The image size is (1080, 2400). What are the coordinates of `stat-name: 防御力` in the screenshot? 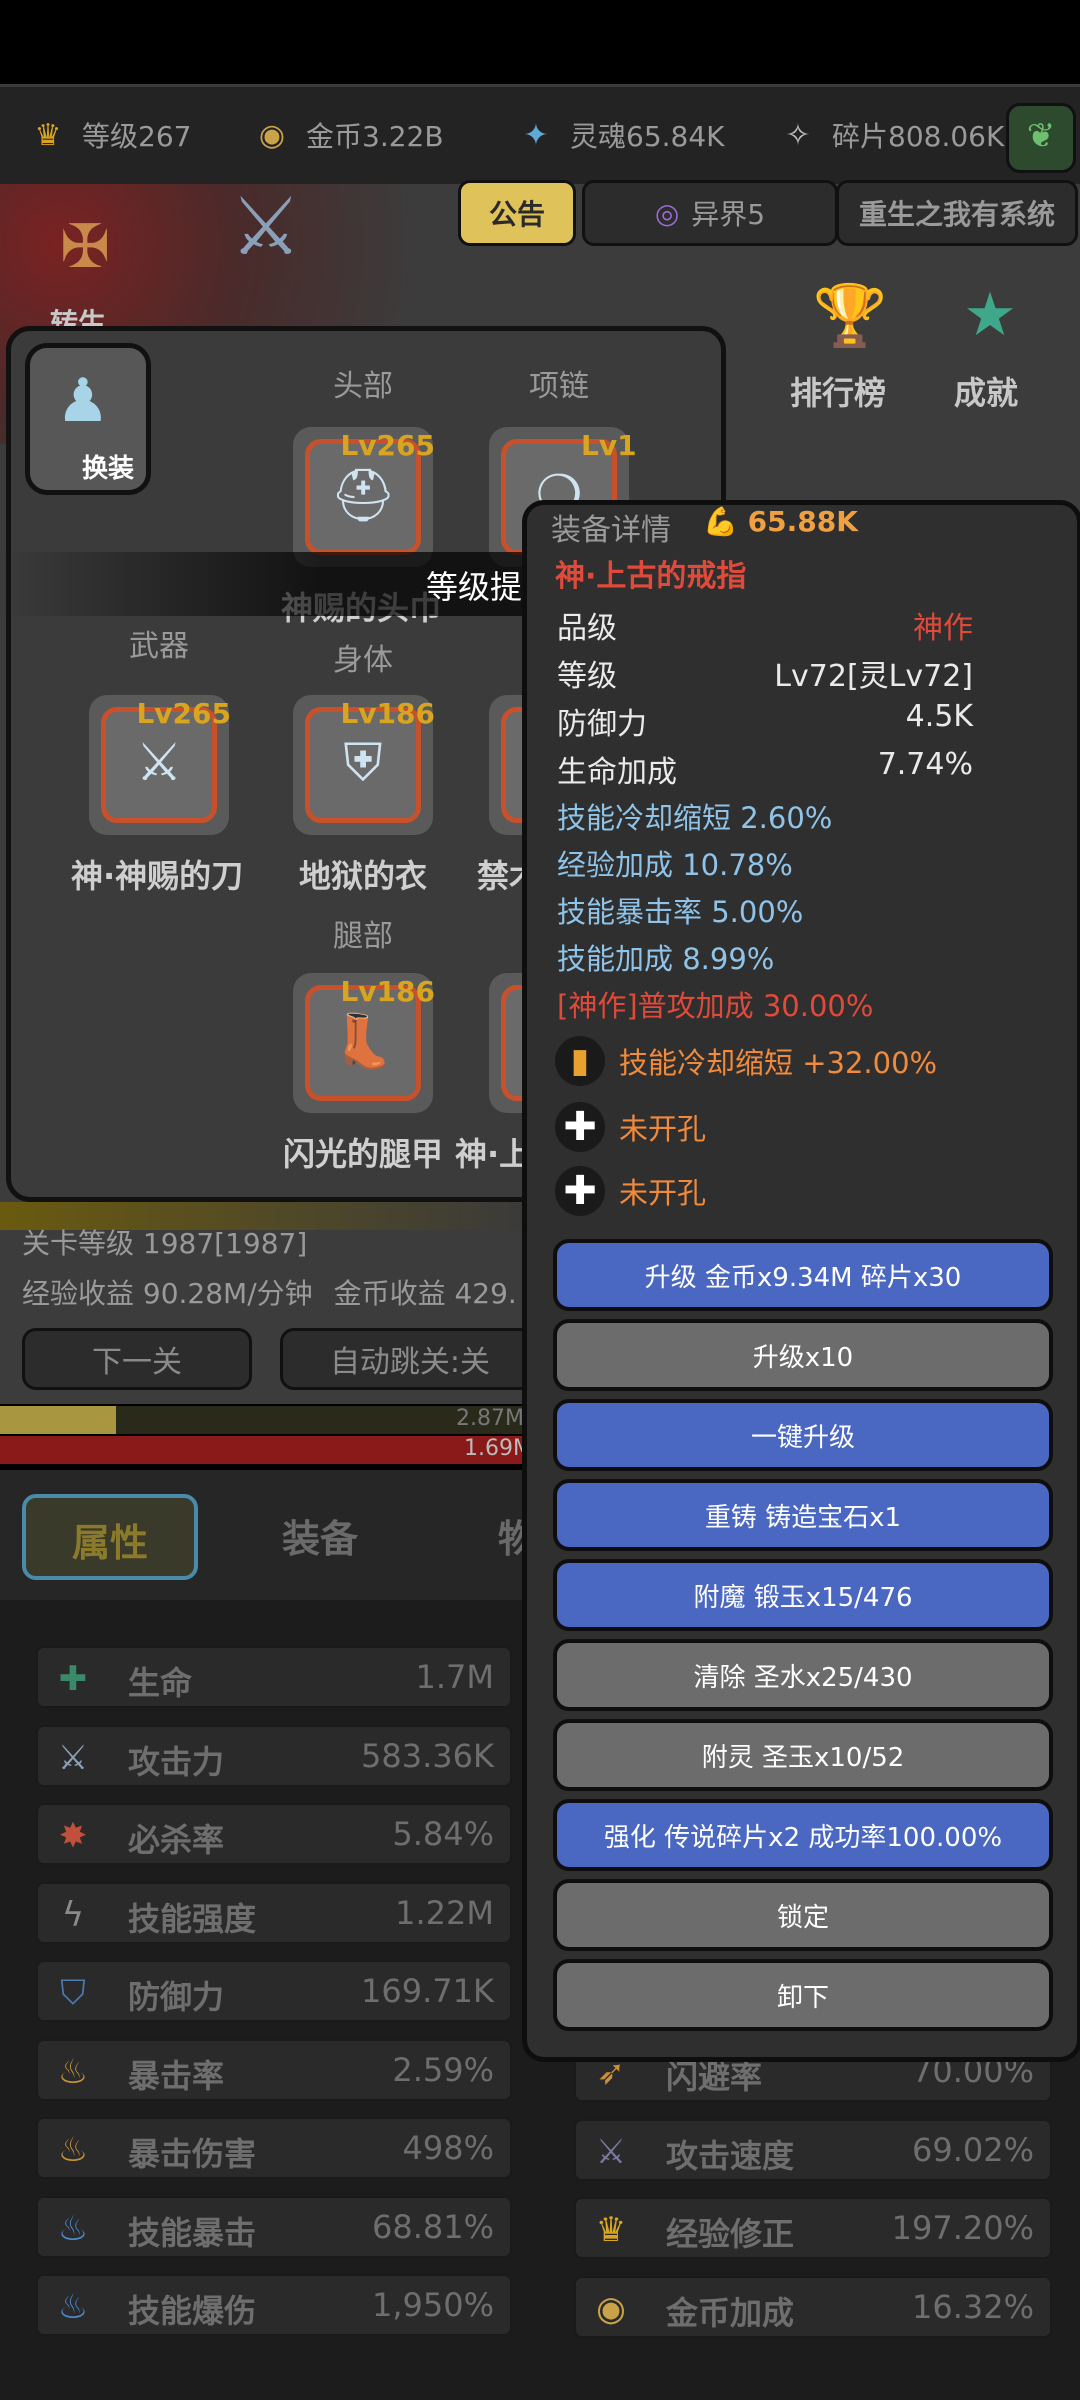 It's located at (176, 1997).